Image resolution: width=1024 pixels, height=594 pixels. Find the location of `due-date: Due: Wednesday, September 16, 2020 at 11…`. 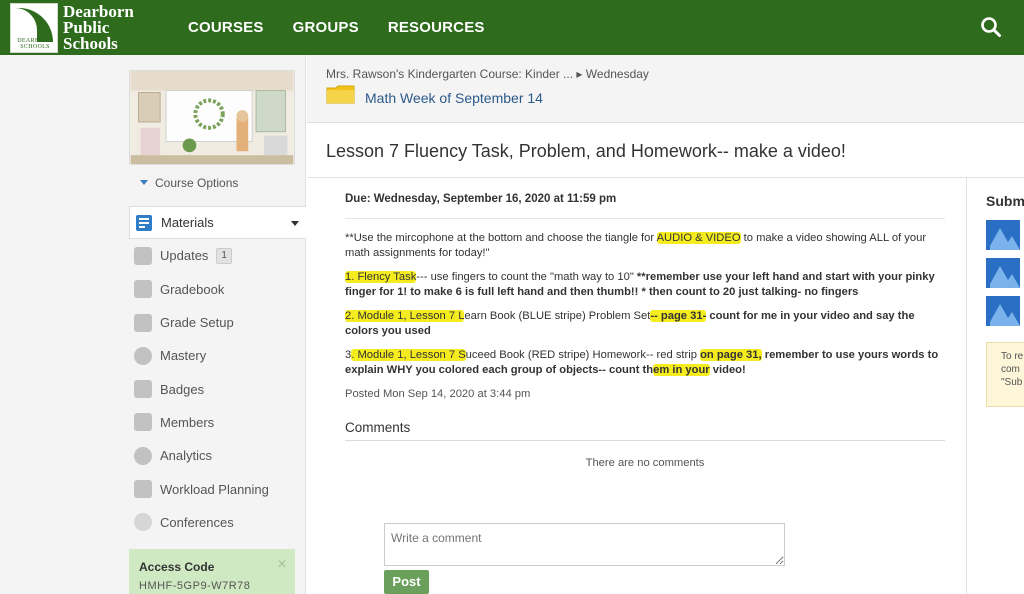

due-date: Due: Wednesday, September 16, 2020 at 11… is located at coordinates (481, 199).